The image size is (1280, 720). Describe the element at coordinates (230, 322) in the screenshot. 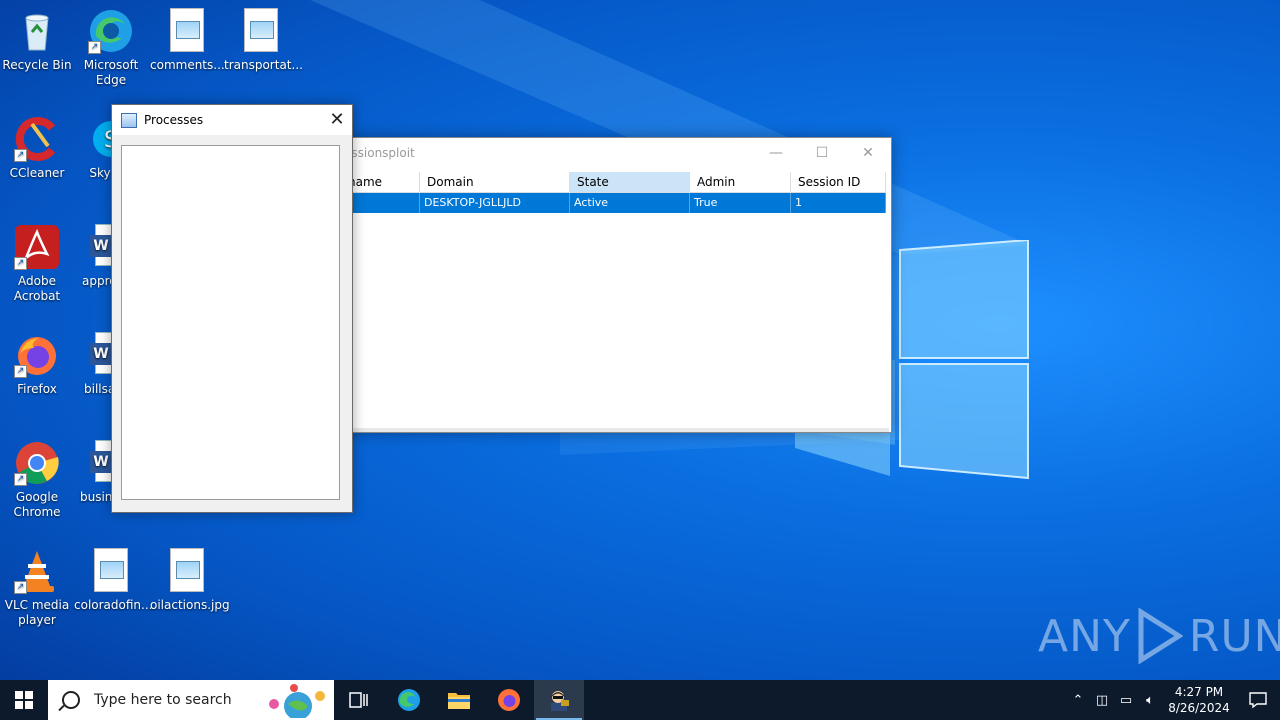

I see `process-list` at that location.